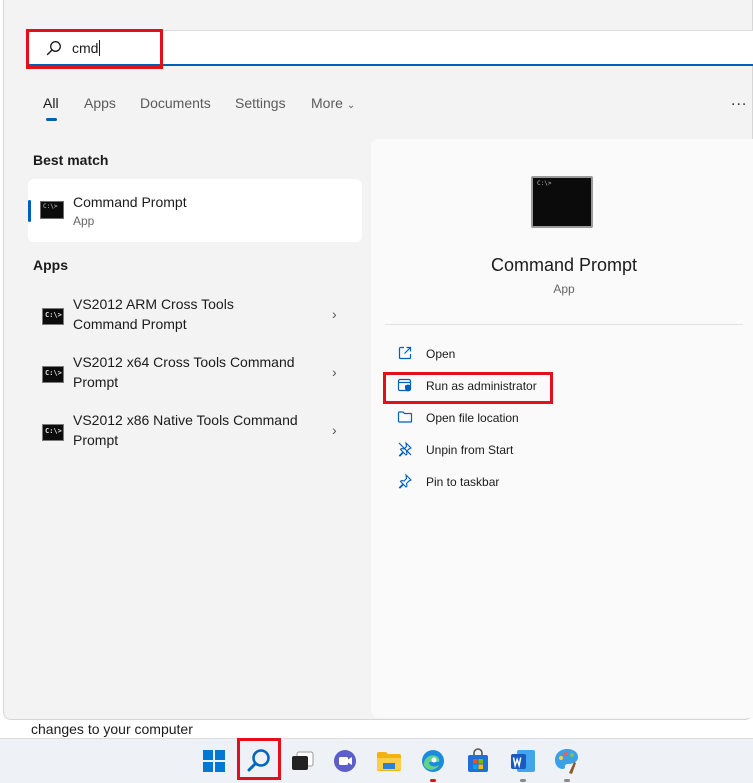 The height and width of the screenshot is (783, 753). I want to click on action-run-as-administrator: Run as administrator, so click(547, 386).